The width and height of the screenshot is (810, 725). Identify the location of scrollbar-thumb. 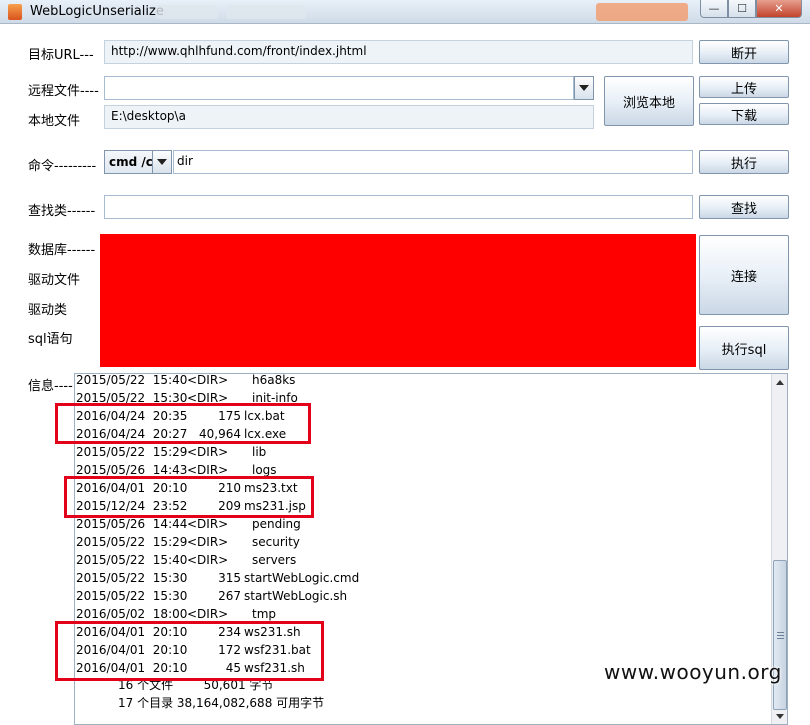
(780, 635).